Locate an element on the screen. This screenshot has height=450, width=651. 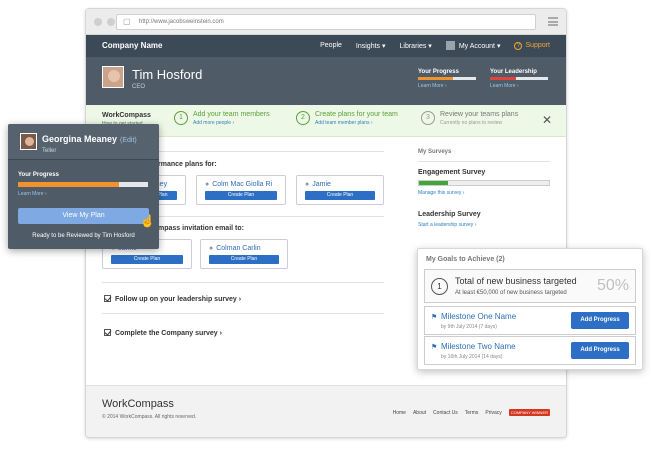
employee-name-text: Colm Mac Giolla Ri is located at coordinates (242, 184).